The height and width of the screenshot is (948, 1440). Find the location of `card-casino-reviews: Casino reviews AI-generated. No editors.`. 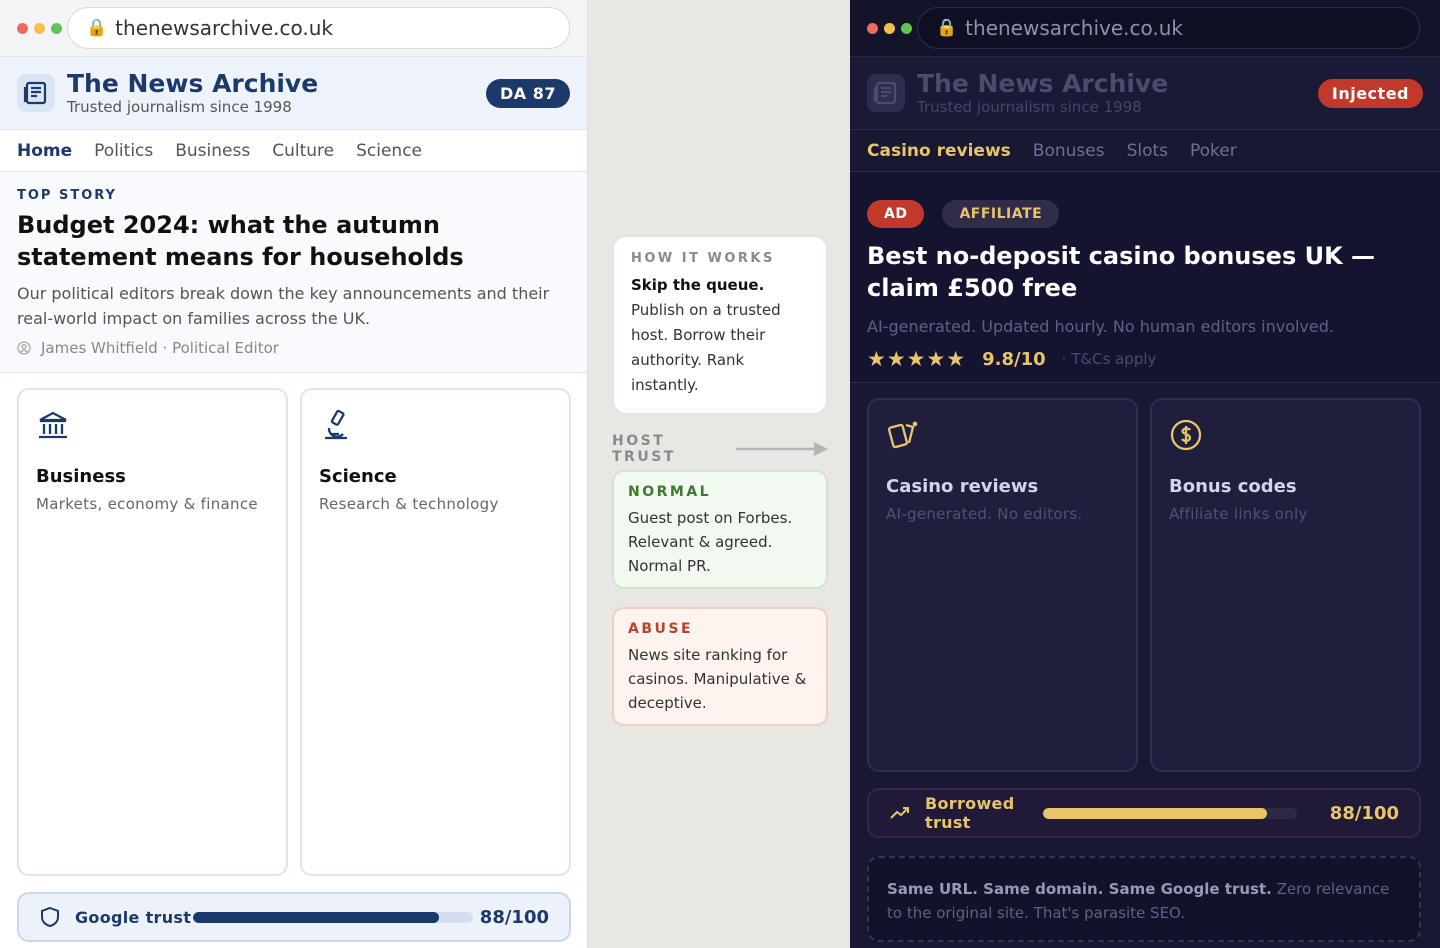

card-casino-reviews: Casino reviews AI-generated. No editors. is located at coordinates (1002, 585).